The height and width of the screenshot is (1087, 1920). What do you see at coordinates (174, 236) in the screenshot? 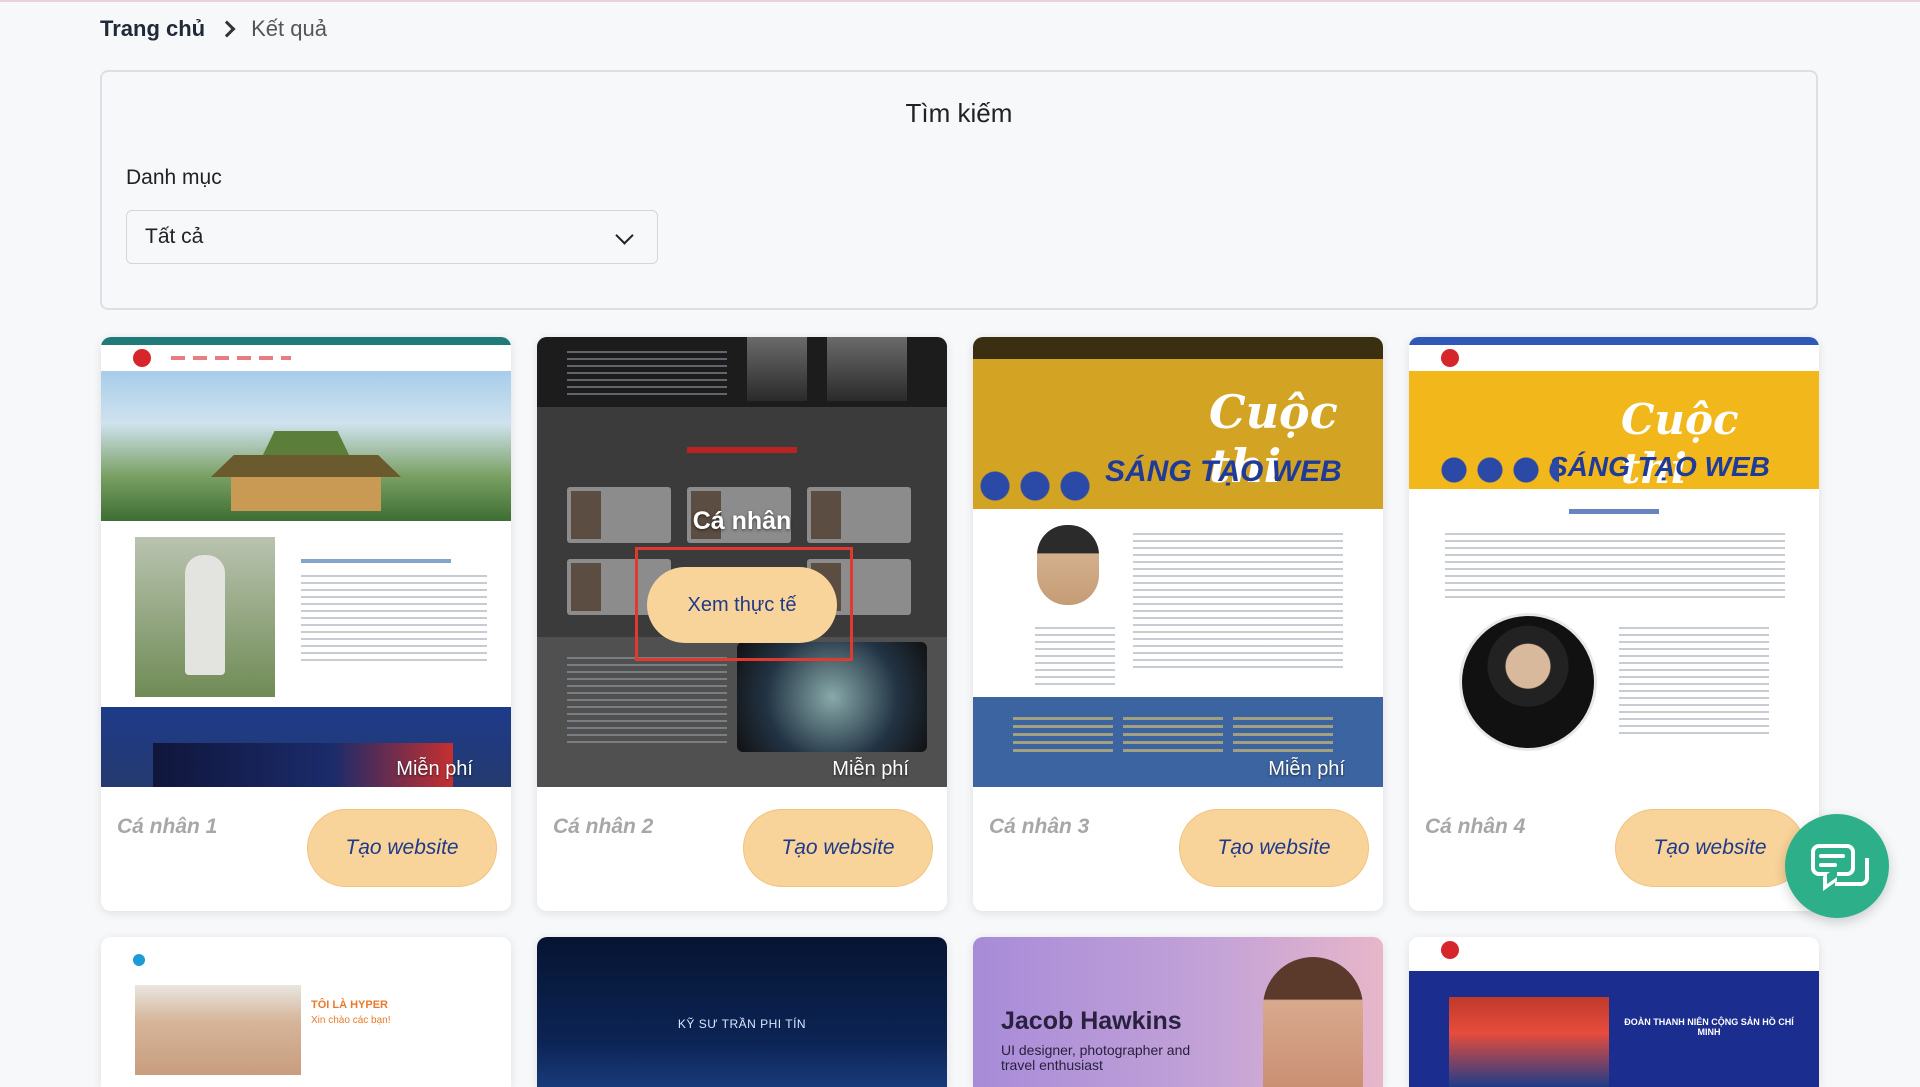
I see `category-select-value: Tất cả` at bounding box center [174, 236].